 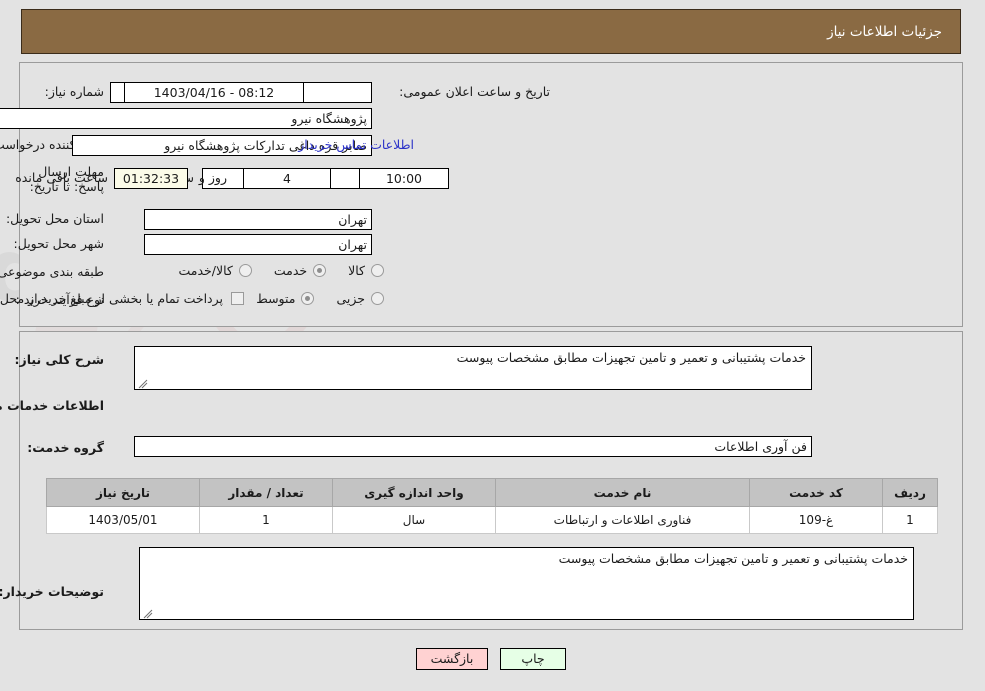 What do you see at coordinates (534, 659) in the screenshot?
I see `print-button: چاپ` at bounding box center [534, 659].